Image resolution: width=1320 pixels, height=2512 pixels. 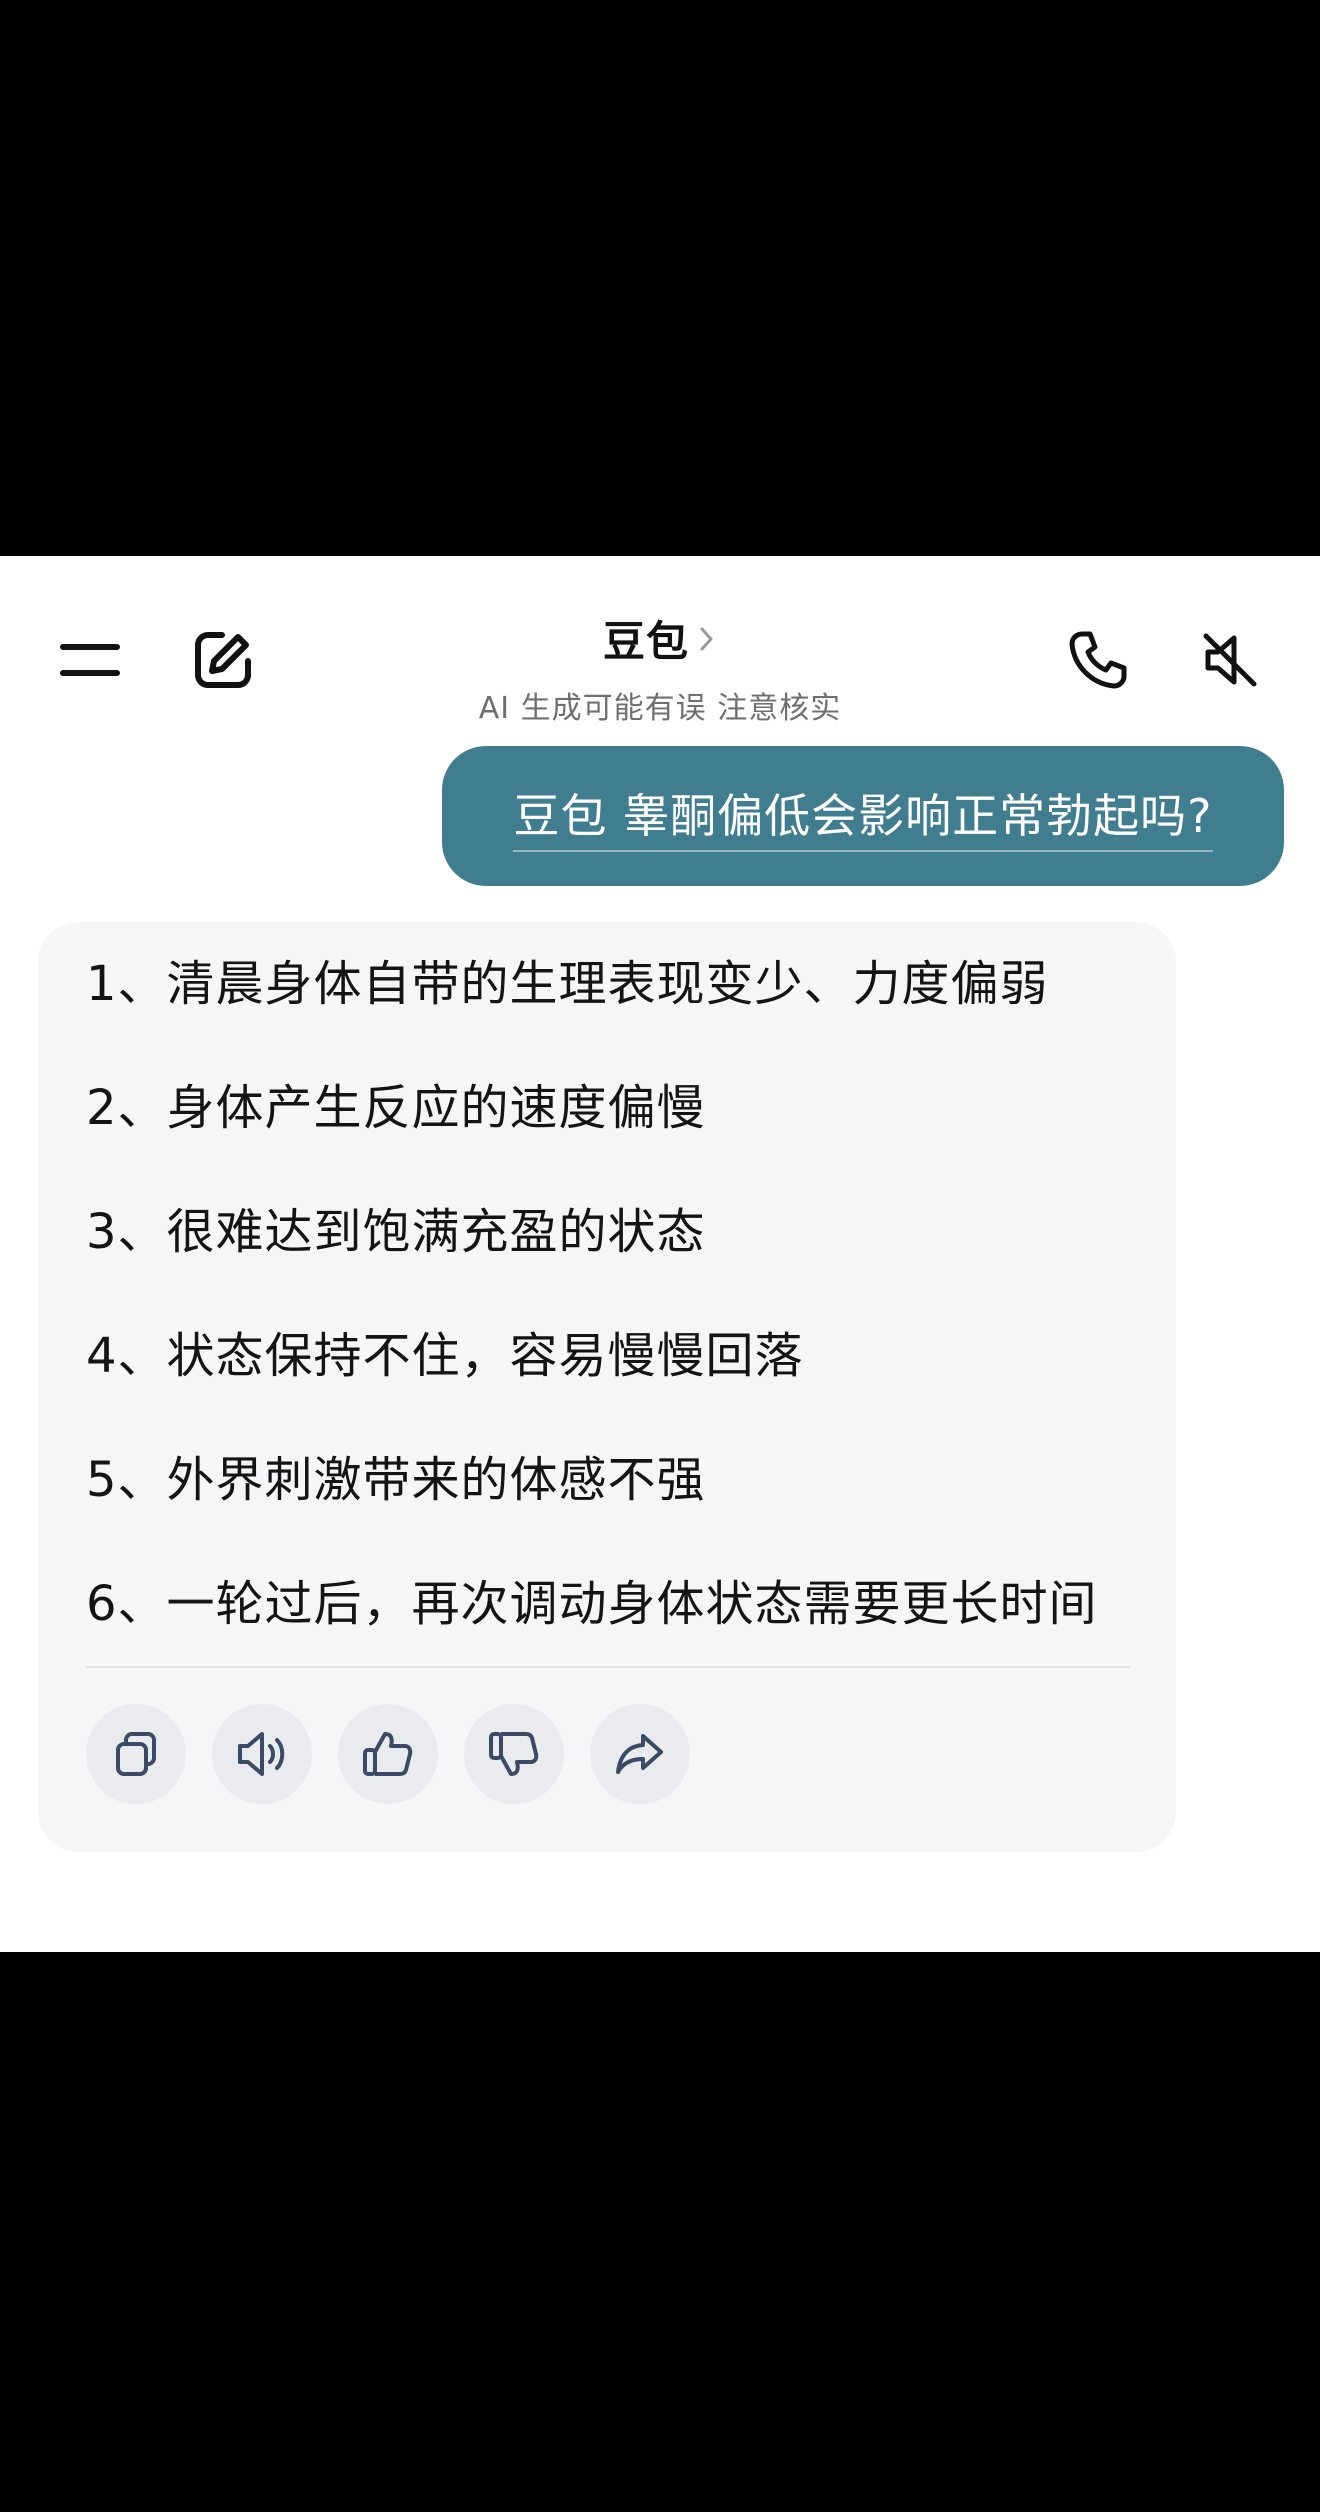 I want to click on list-item: 5、外界刺激带来的体感不强, so click(x=396, y=1480).